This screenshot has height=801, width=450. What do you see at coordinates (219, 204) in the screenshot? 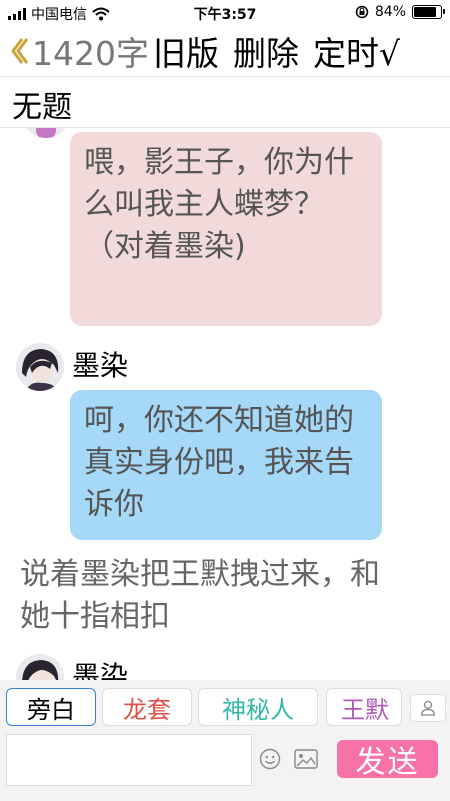
I see `message-text: 喂，影王子，你为什么叫我主人蝶梦？（对着墨染)` at bounding box center [219, 204].